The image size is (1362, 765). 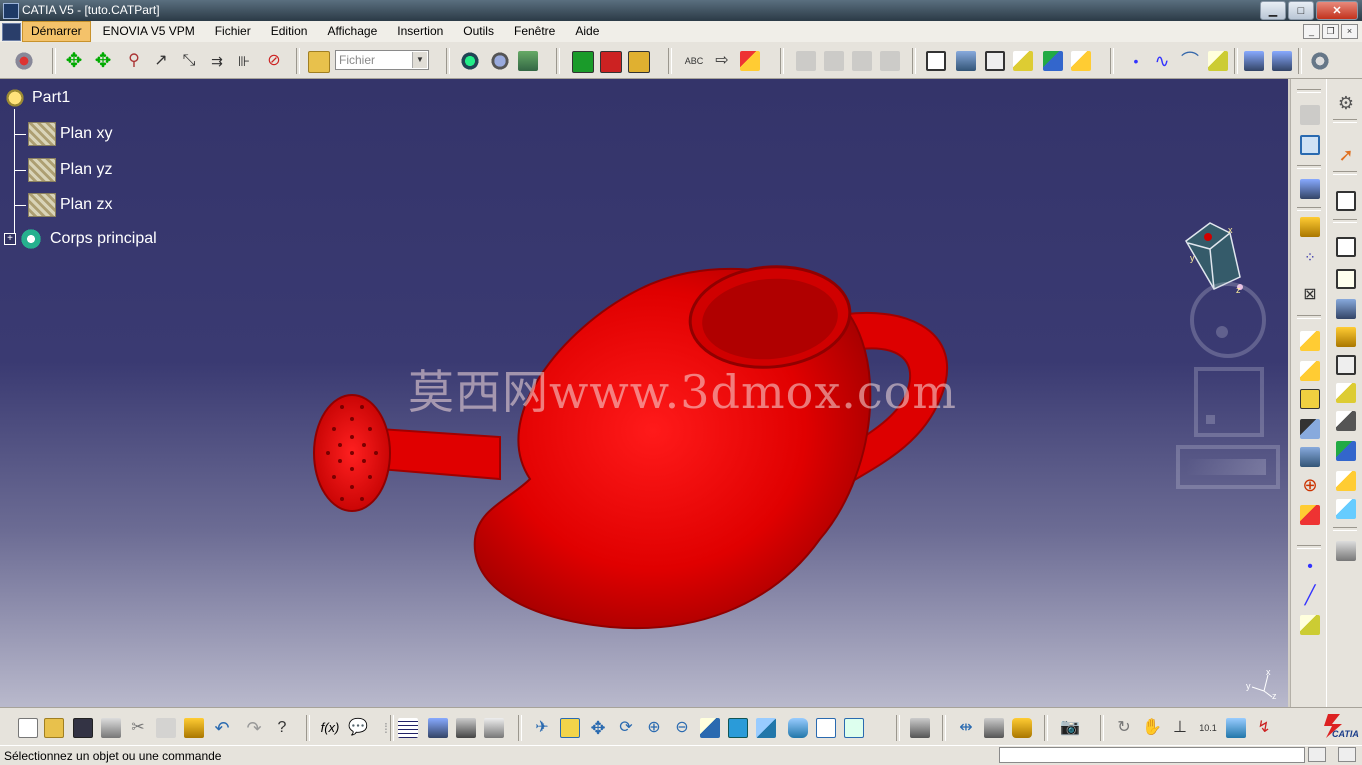 I want to click on apply-material-icon, so click(x=1320, y=61).